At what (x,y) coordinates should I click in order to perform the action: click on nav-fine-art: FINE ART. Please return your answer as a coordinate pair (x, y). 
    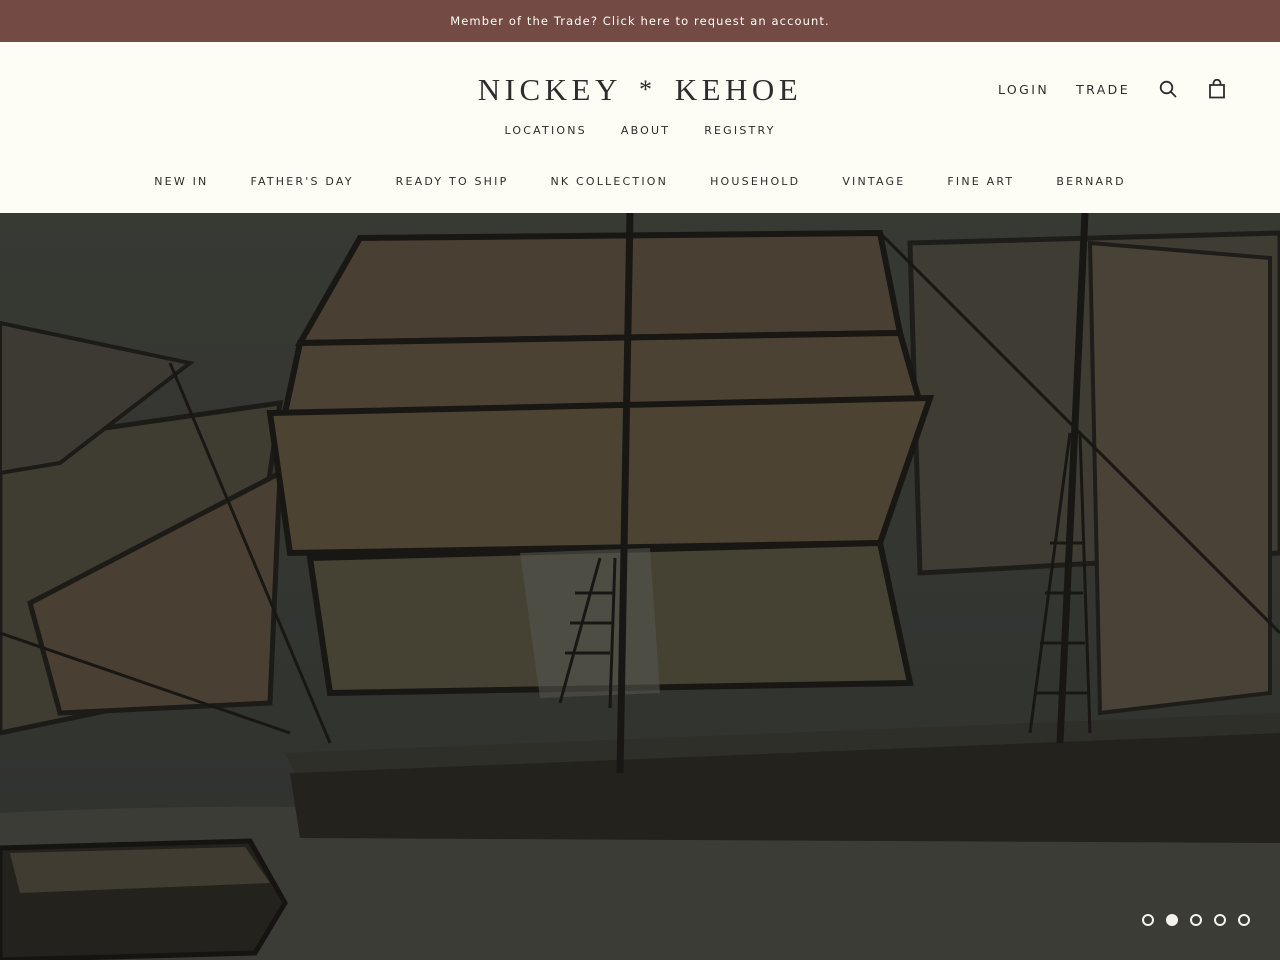
    Looking at the image, I should click on (980, 181).